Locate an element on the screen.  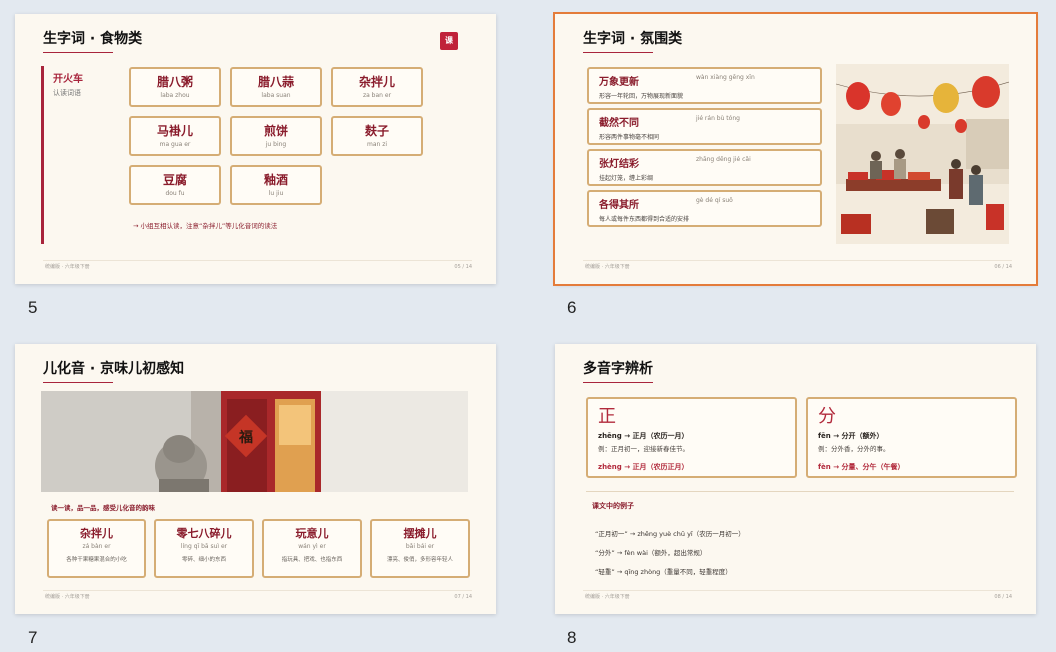
slide-number: 5 is located at coordinates (33, 307).